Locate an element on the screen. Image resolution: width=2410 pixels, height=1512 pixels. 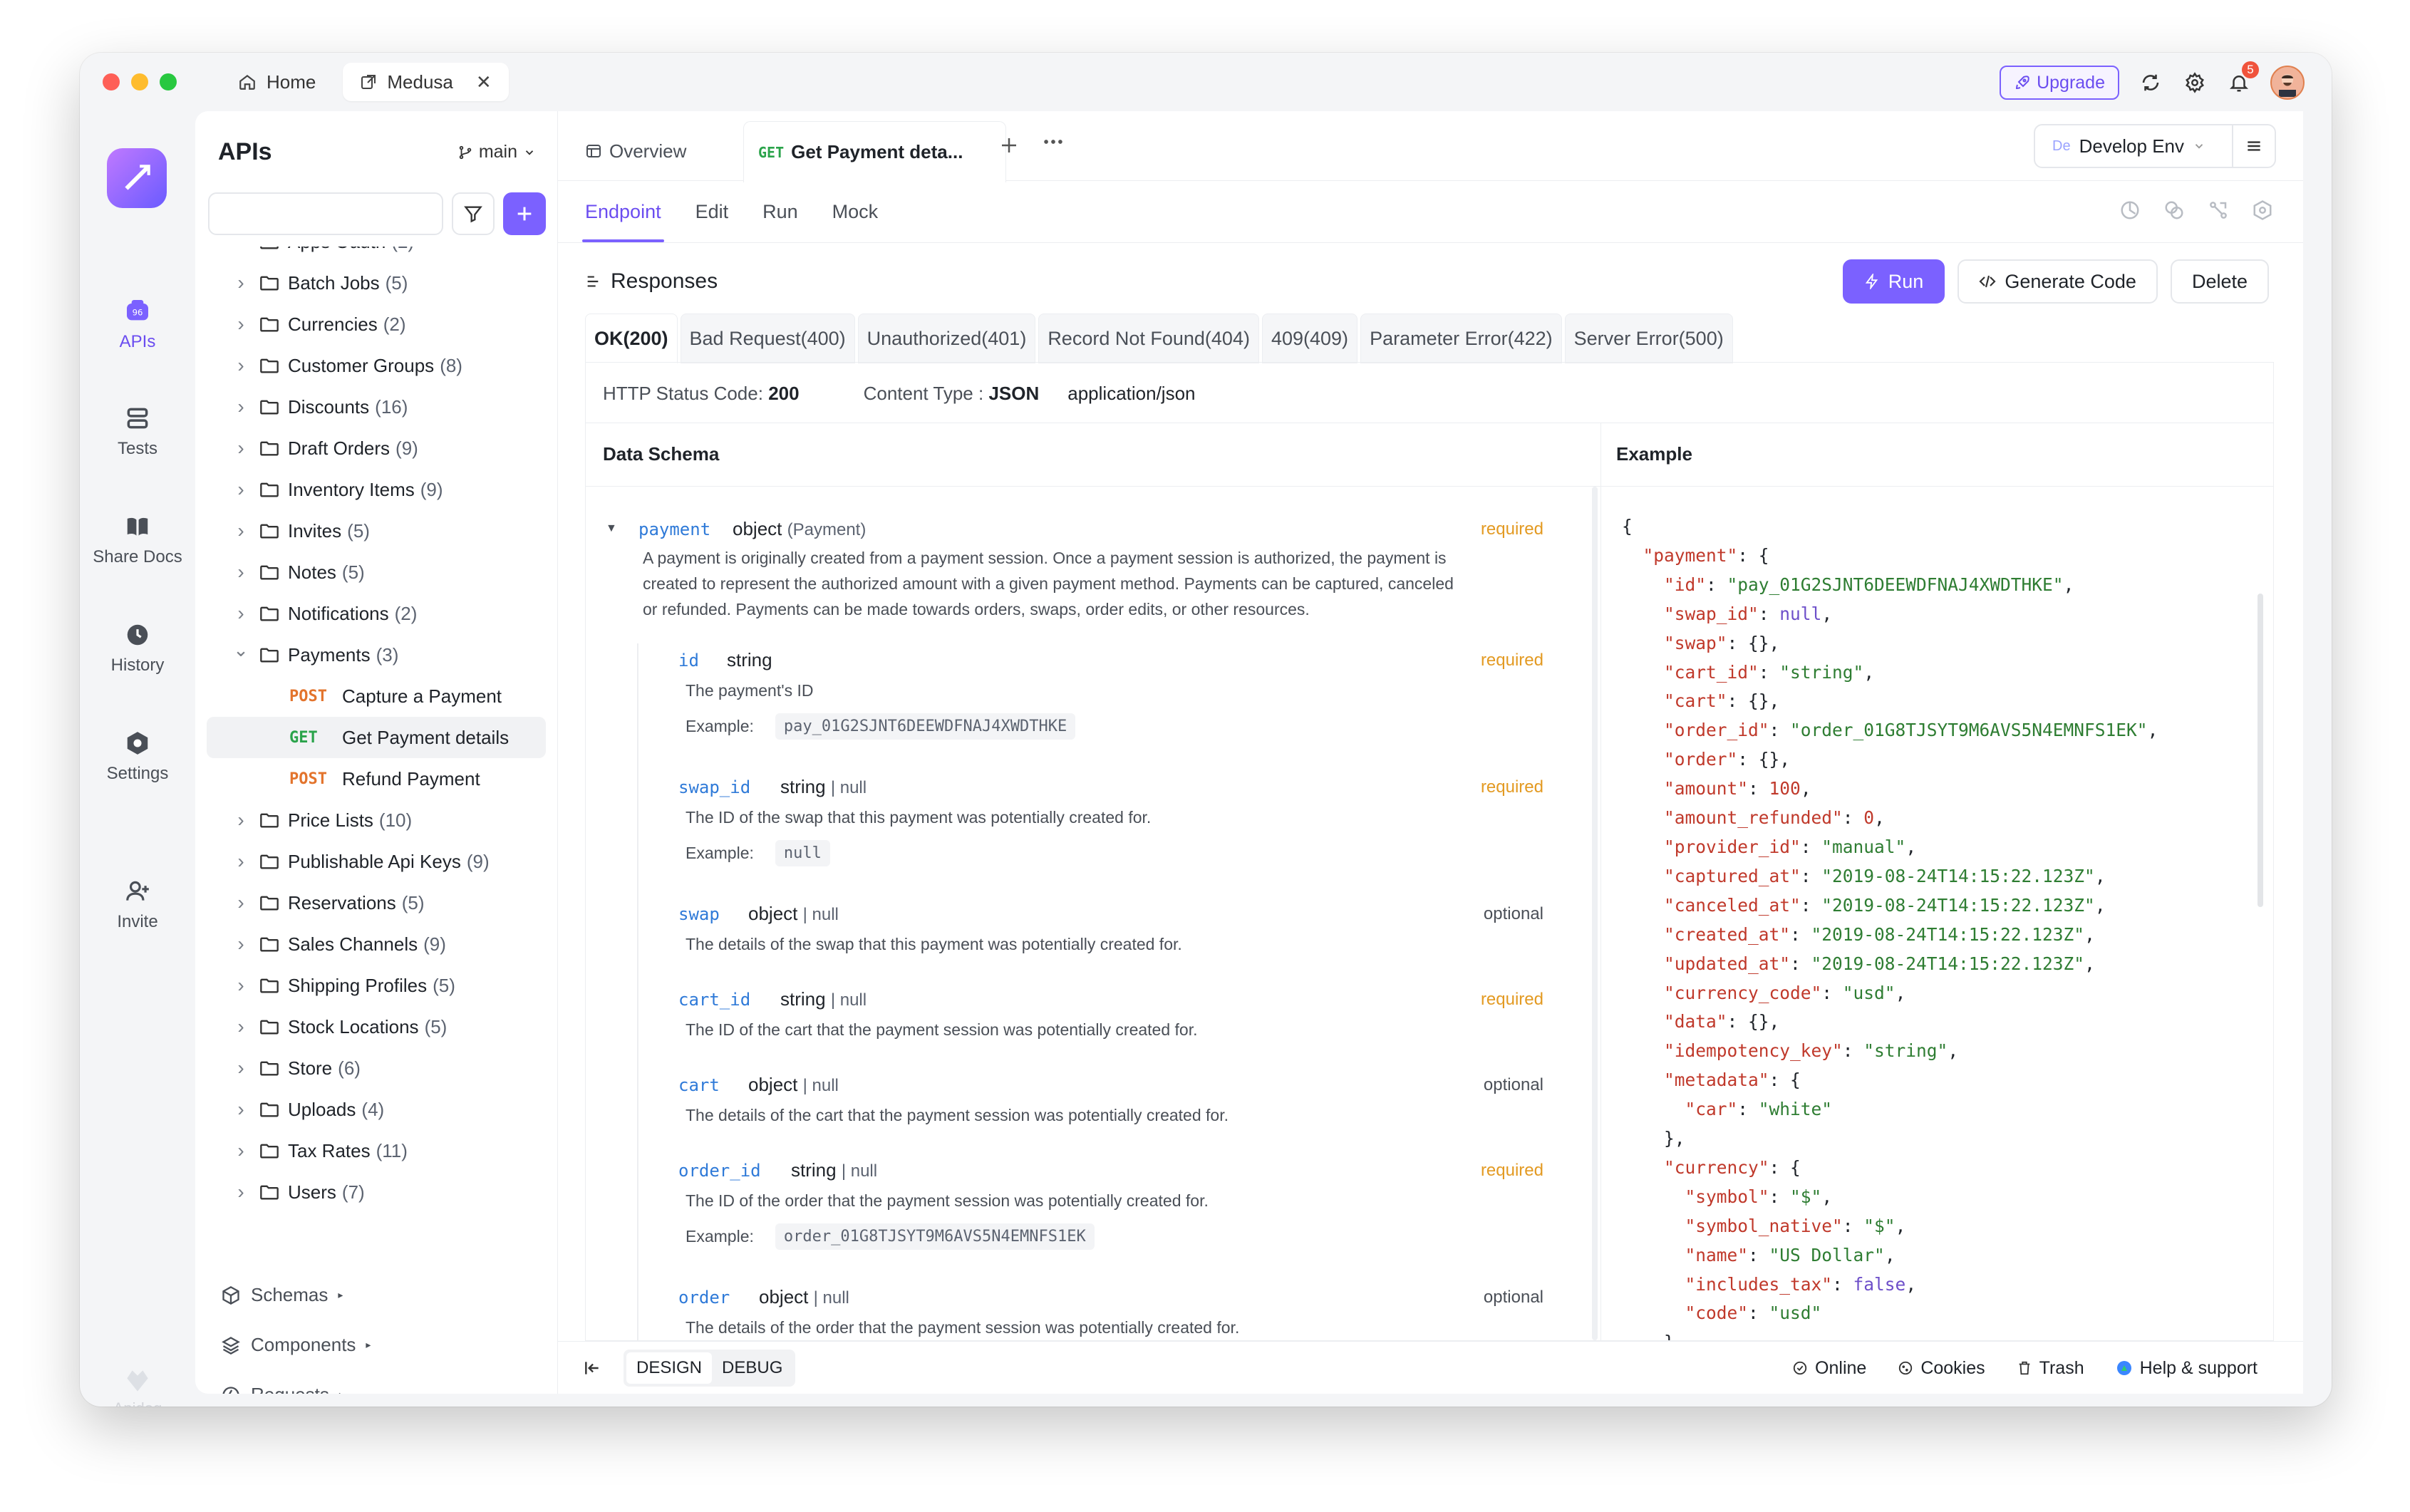
minimize-window-button is located at coordinates (139, 81).